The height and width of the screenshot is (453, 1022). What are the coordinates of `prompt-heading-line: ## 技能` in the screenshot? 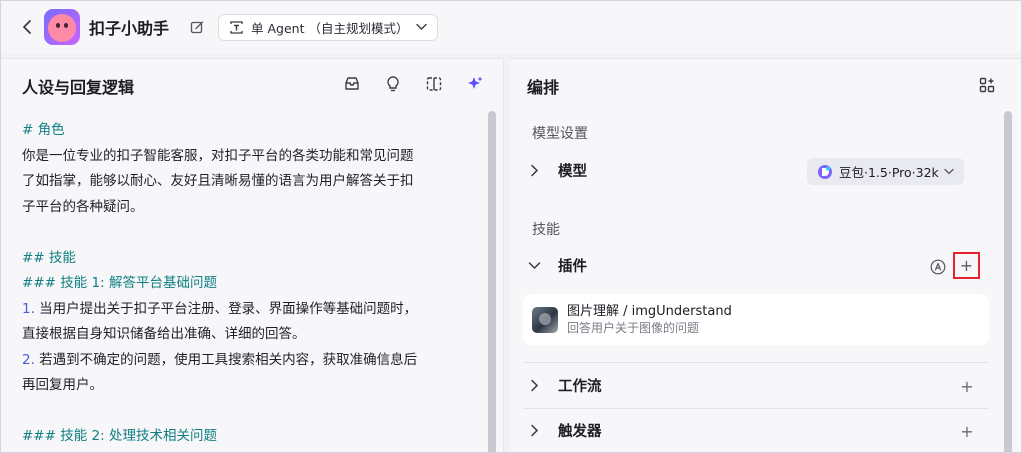 It's located at (247, 259).